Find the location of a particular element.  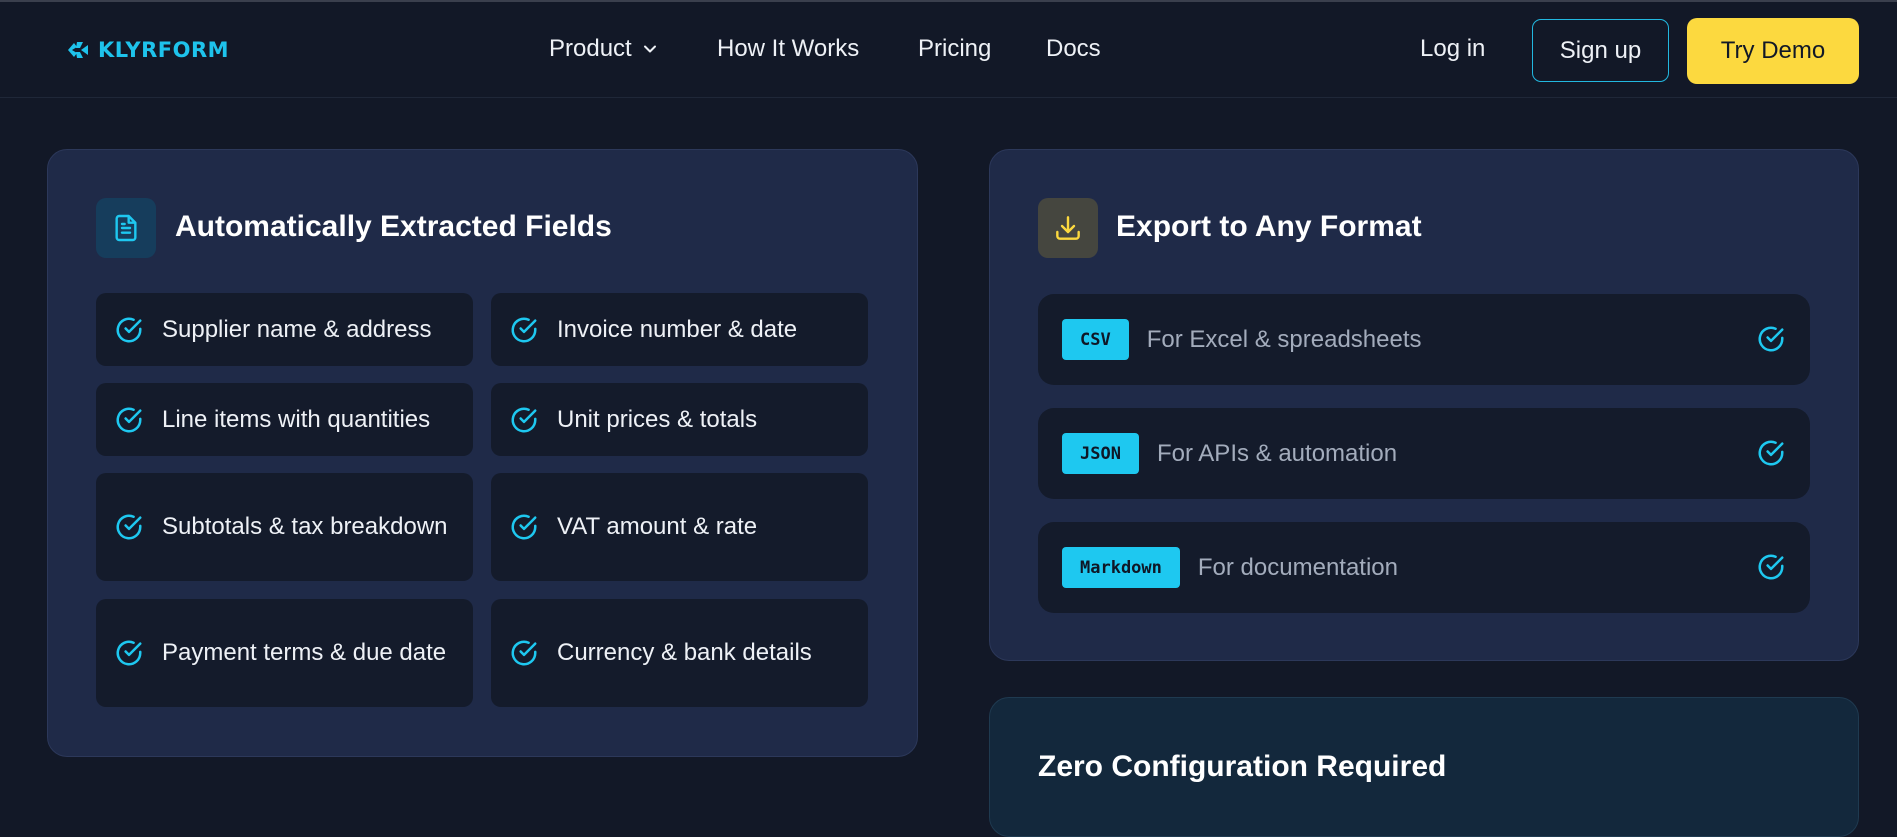

field-item: Payment terms & due date is located at coordinates (284, 653).